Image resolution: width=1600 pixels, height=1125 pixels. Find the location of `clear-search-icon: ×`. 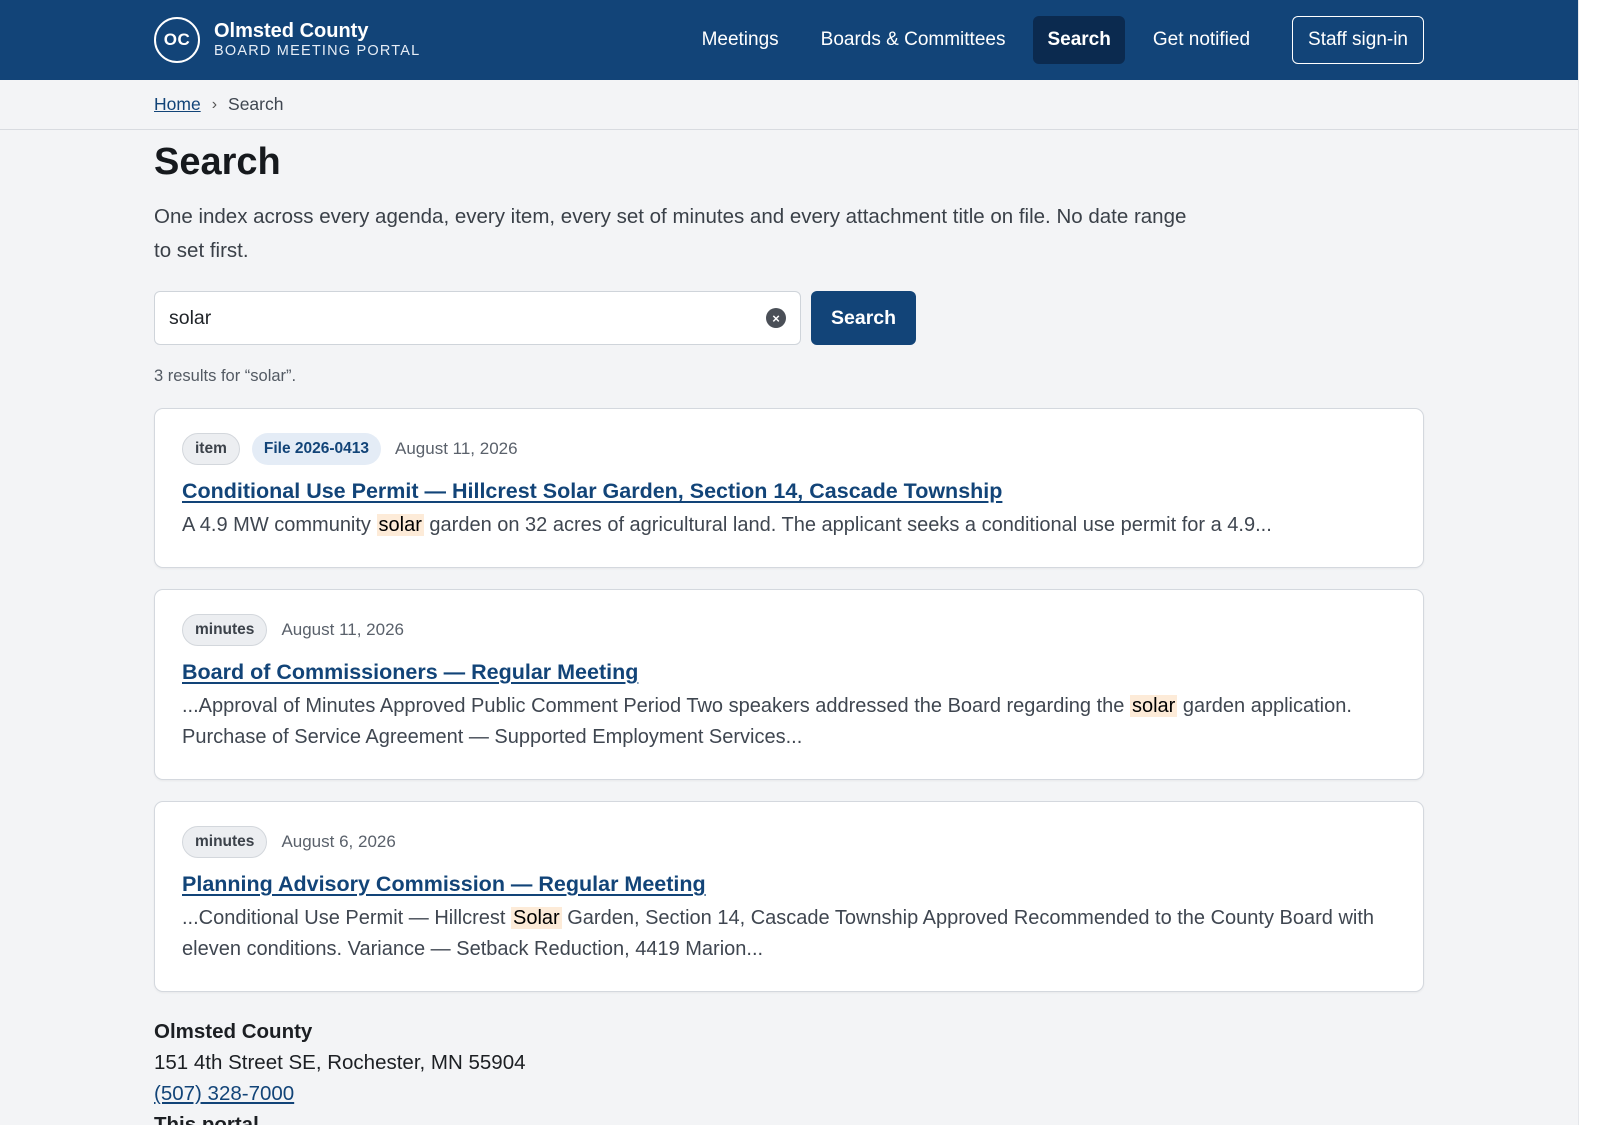

clear-search-icon: × is located at coordinates (776, 318).